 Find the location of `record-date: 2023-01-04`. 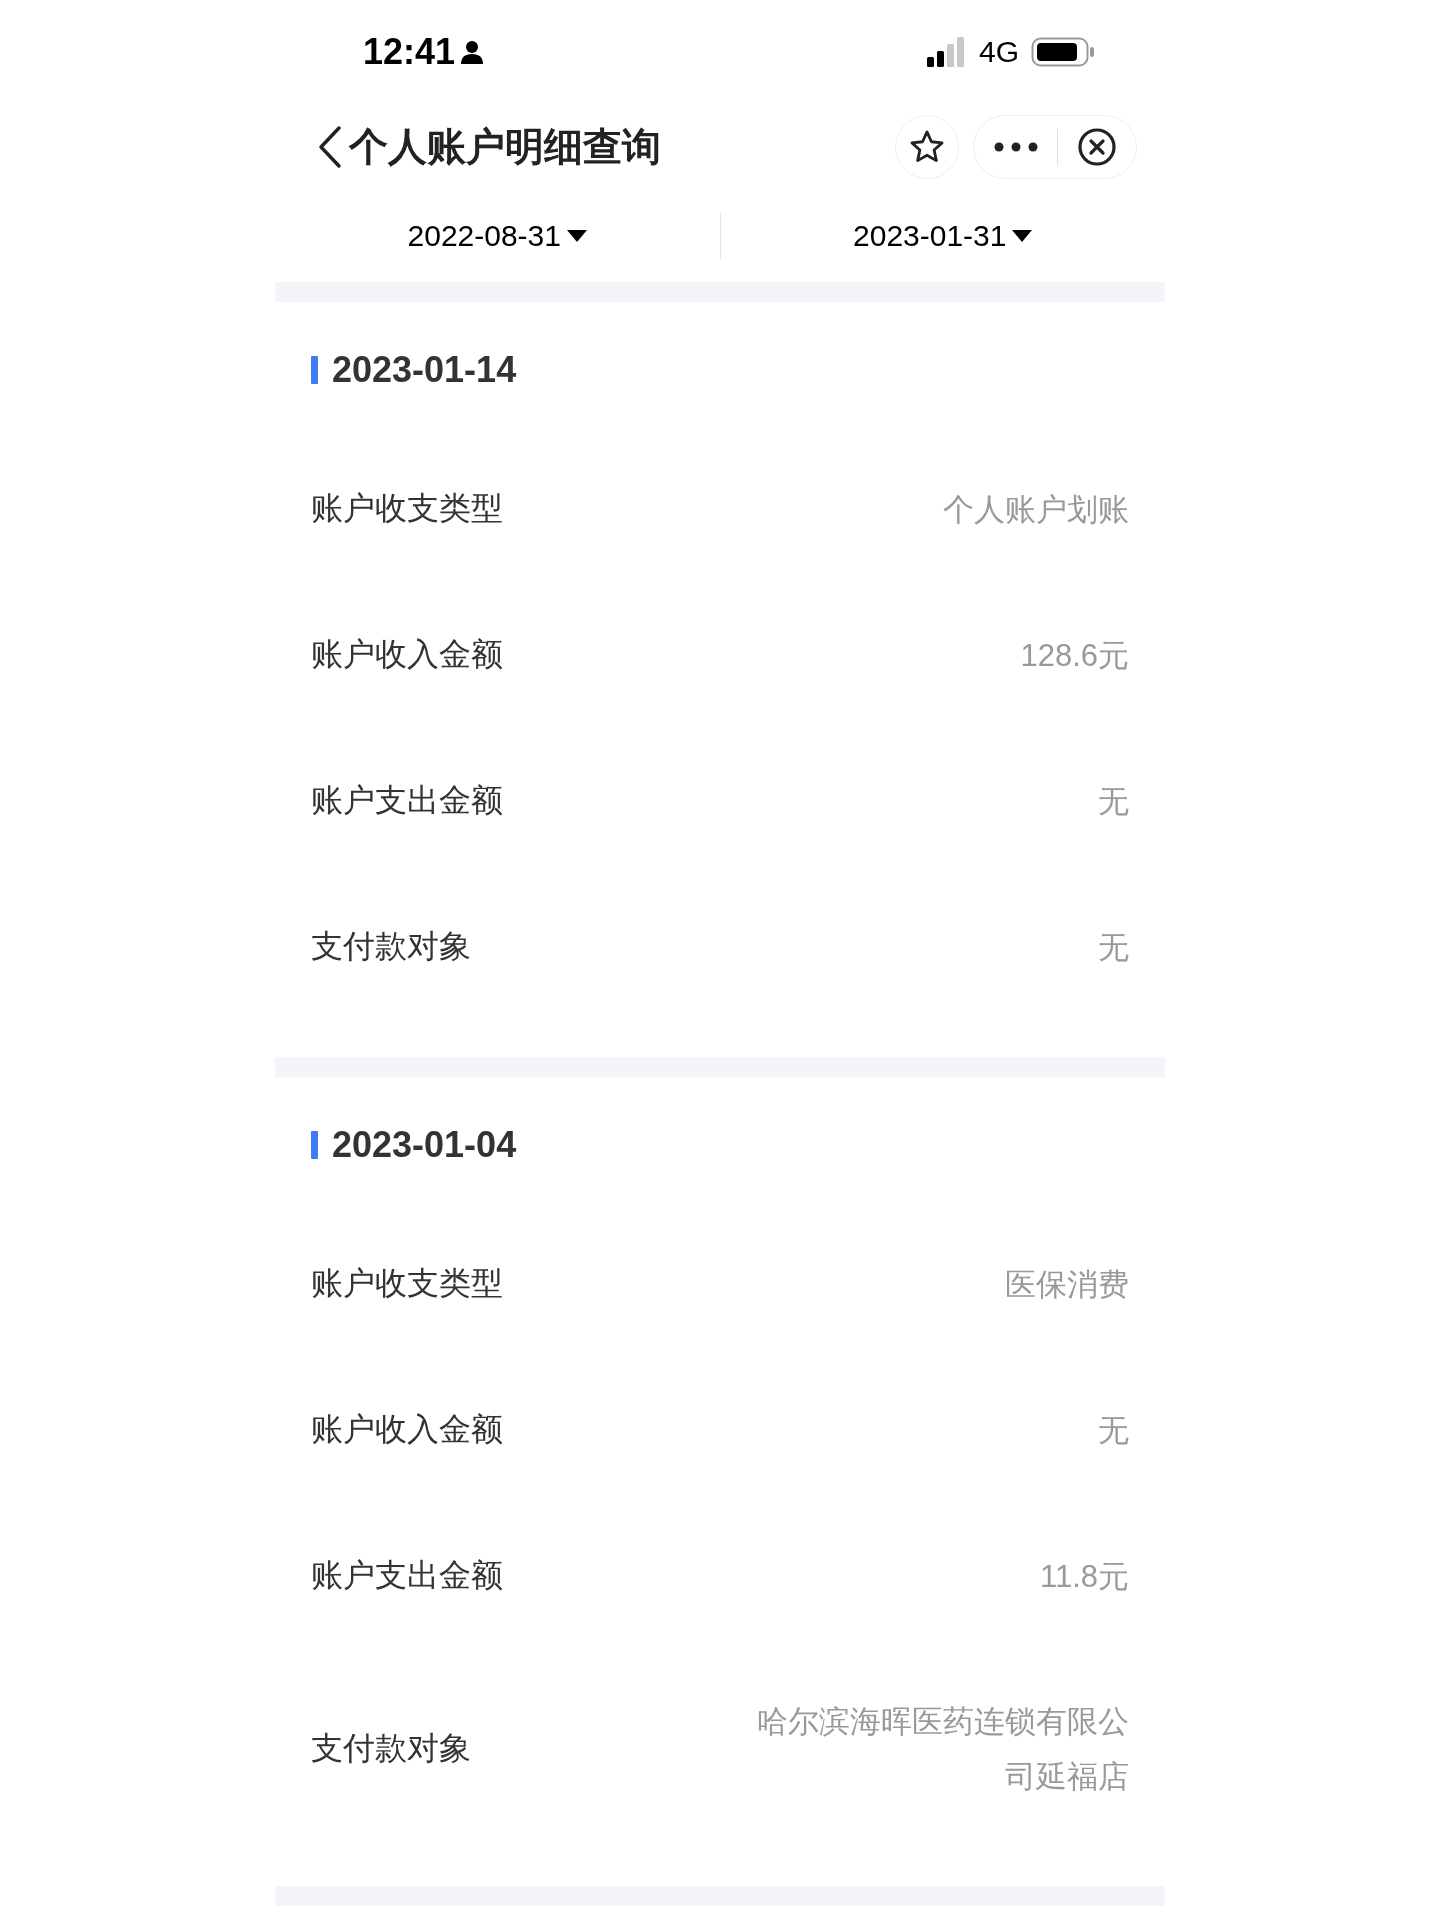

record-date: 2023-01-04 is located at coordinates (424, 1145).